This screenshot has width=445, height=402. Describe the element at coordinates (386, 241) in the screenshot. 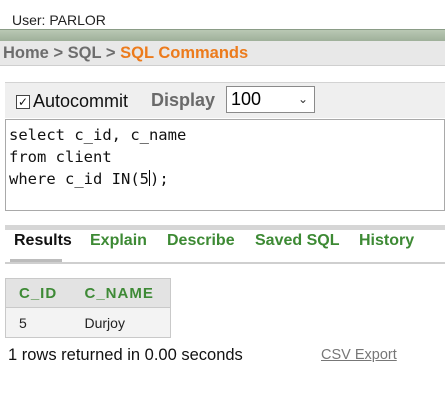

I see `tab-history: History` at that location.